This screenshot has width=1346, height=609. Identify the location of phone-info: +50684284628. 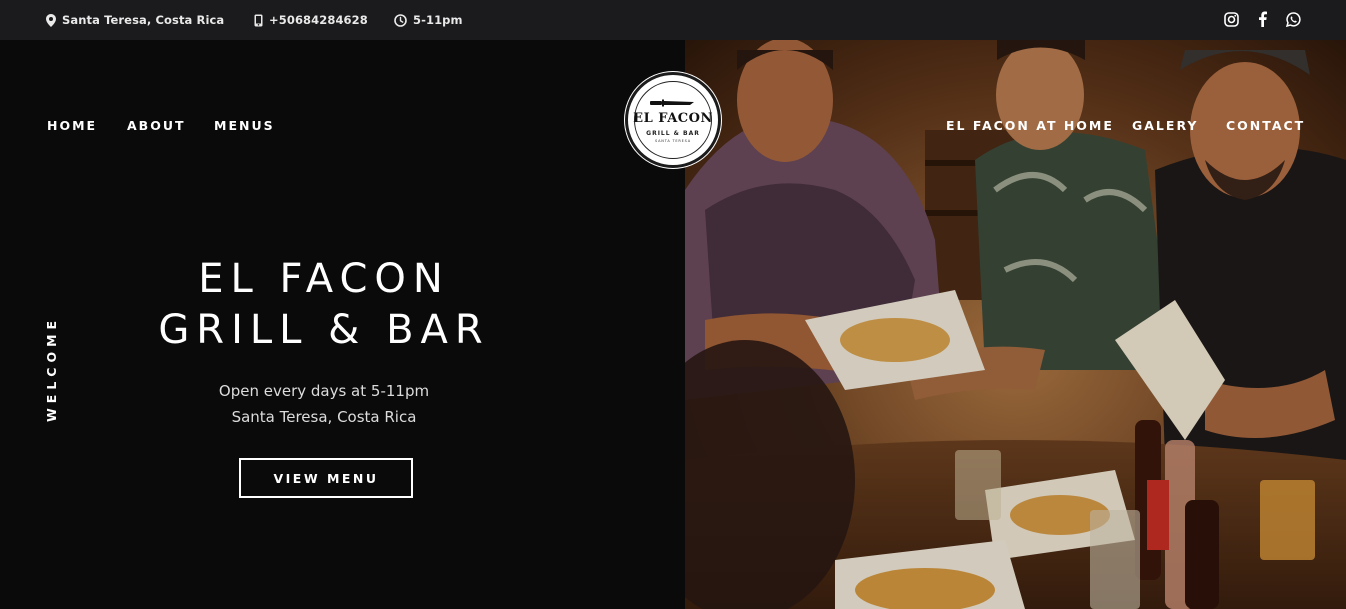
(311, 20).